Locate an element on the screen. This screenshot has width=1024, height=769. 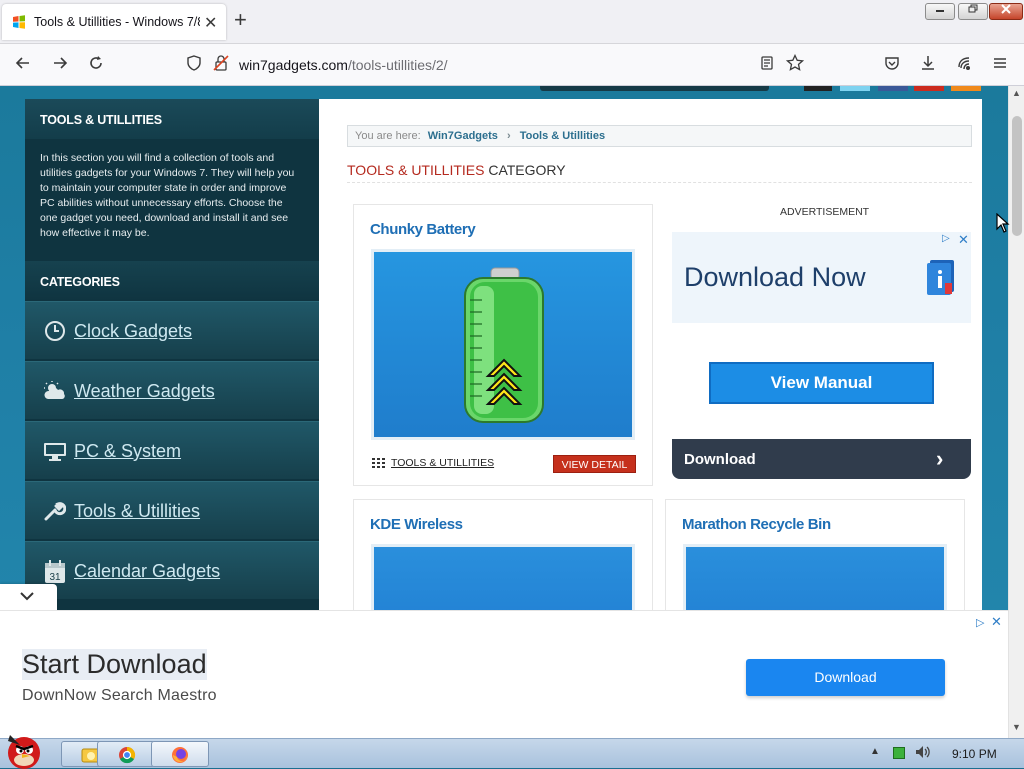
browser-tab: Tools & Utillities - Windows 7/8 ✕ is located at coordinates (114, 22).